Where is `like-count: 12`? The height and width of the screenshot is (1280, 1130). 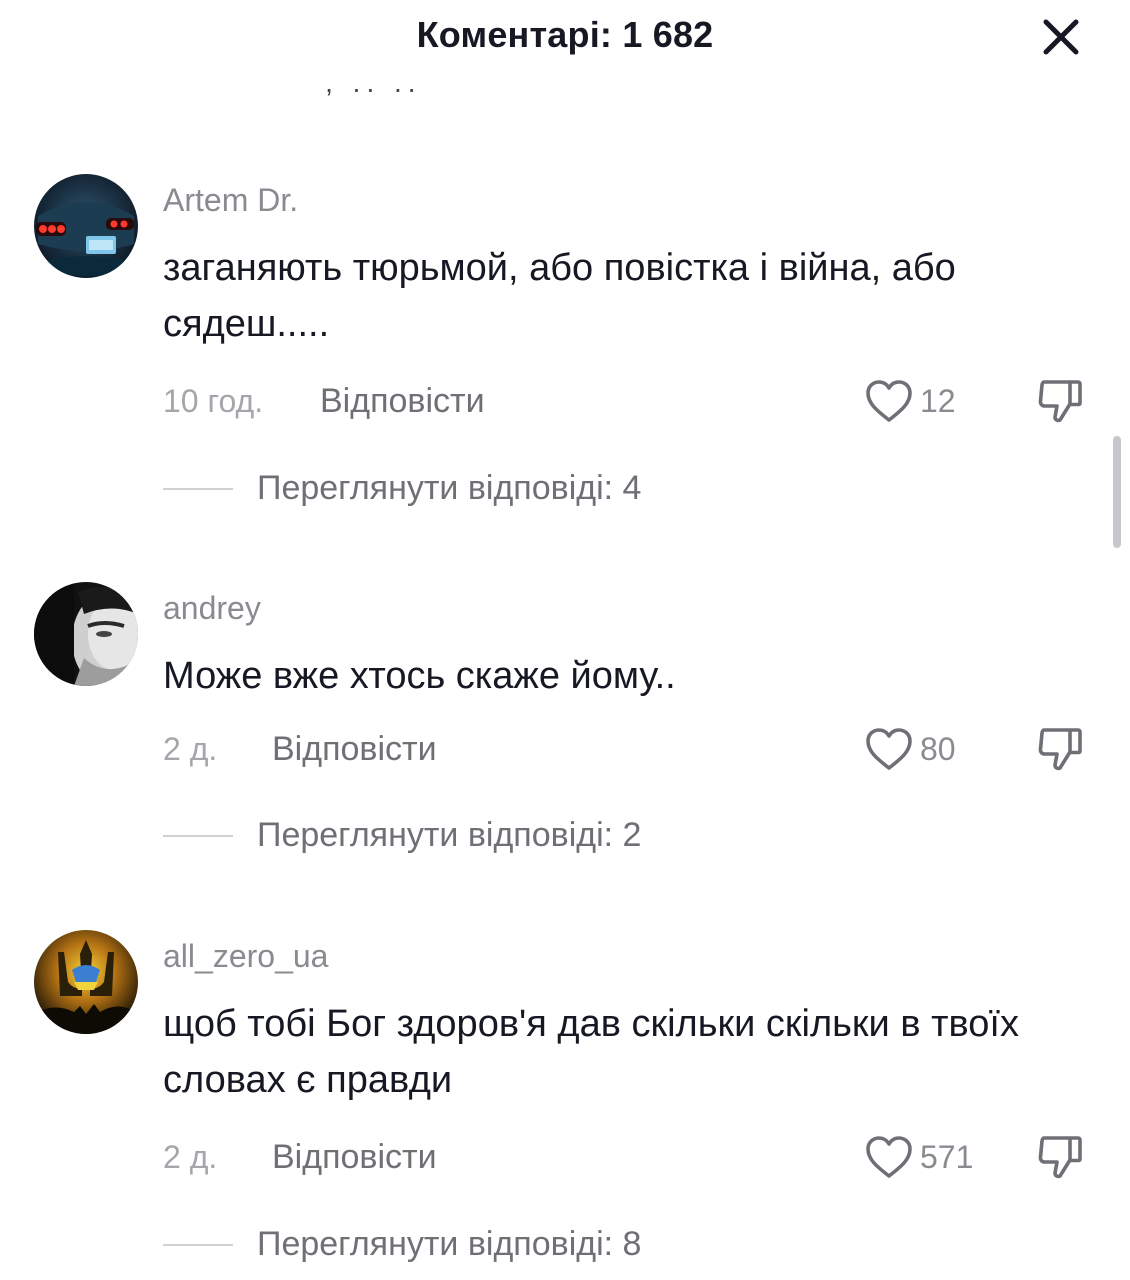 like-count: 12 is located at coordinates (938, 401).